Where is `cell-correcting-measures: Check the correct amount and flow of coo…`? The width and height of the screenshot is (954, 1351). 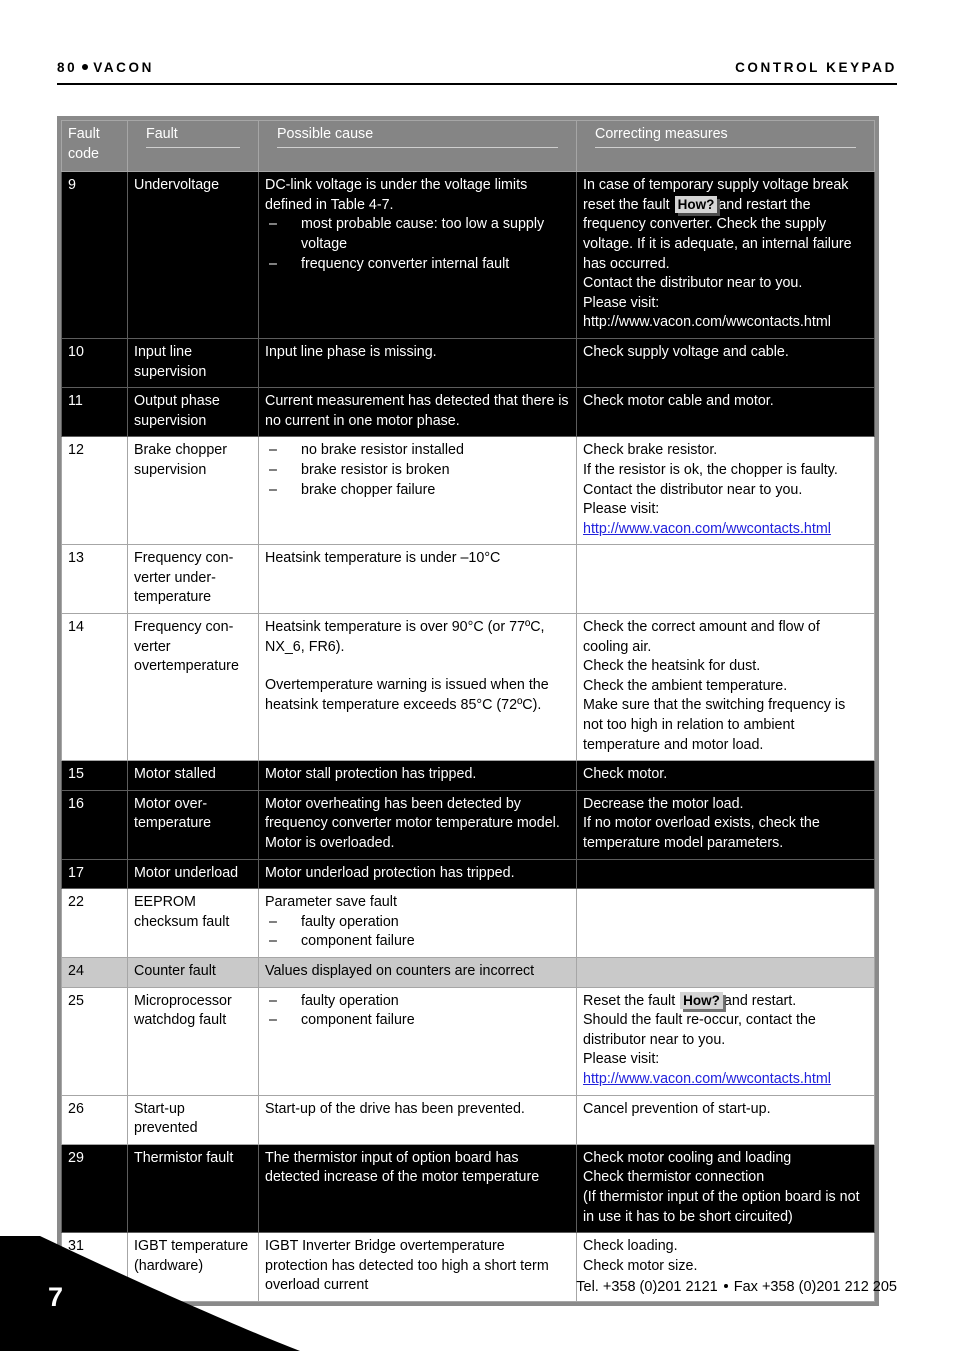
cell-correcting-measures: Check the correct amount and flow of coo… is located at coordinates (725, 687).